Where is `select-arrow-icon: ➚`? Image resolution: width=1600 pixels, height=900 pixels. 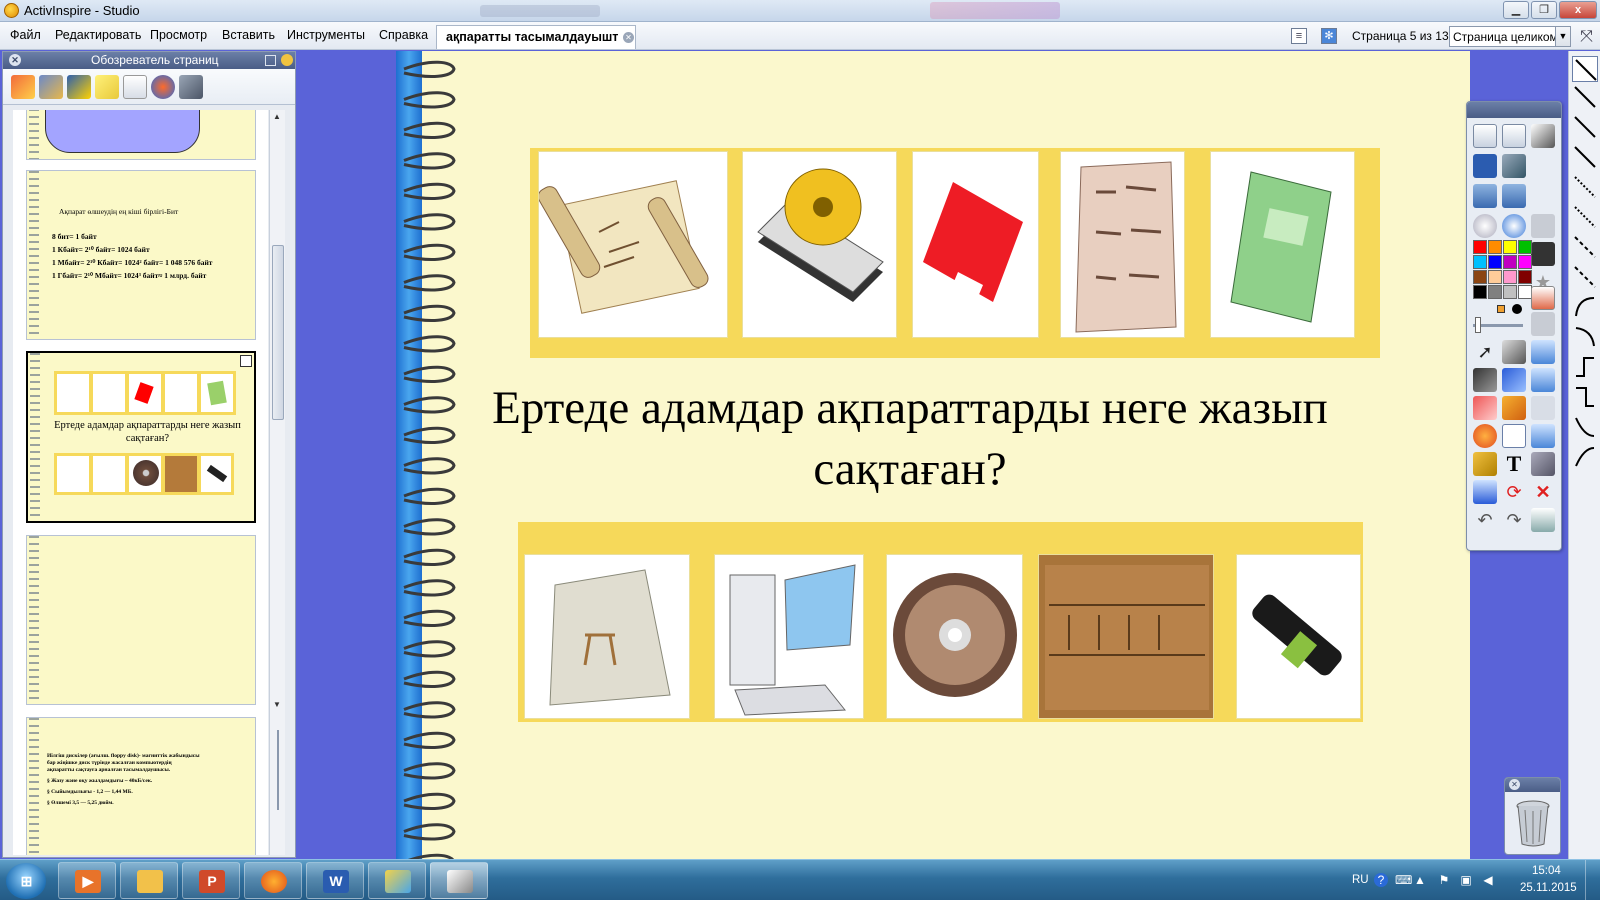 select-arrow-icon: ➚ is located at coordinates (1485, 352).